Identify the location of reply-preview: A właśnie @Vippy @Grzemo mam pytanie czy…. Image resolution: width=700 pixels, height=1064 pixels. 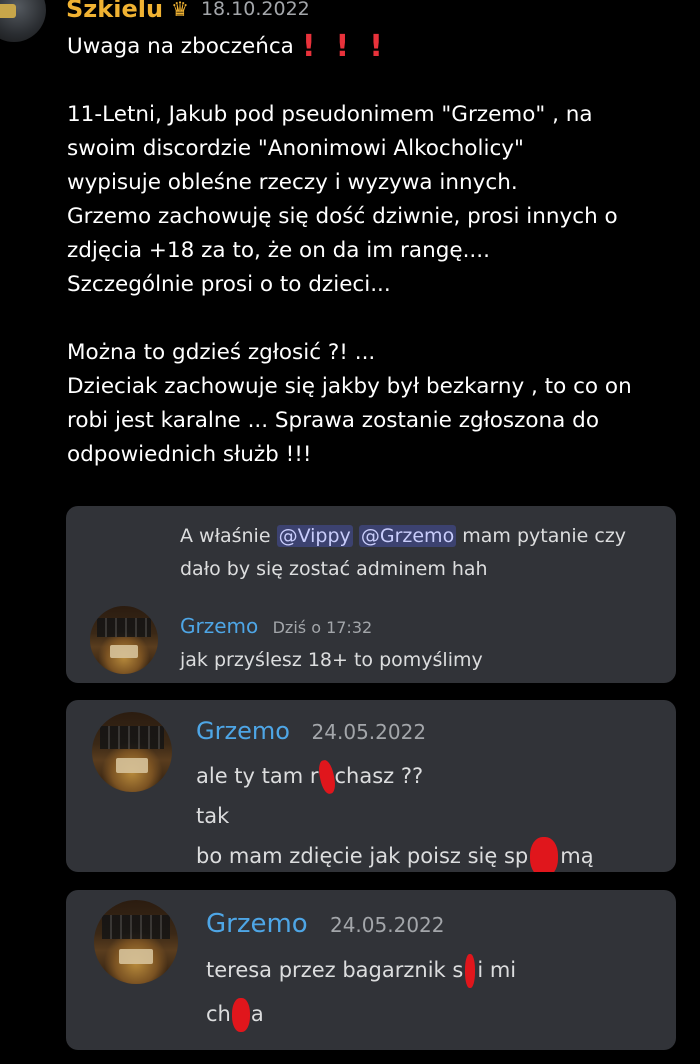
(420, 553).